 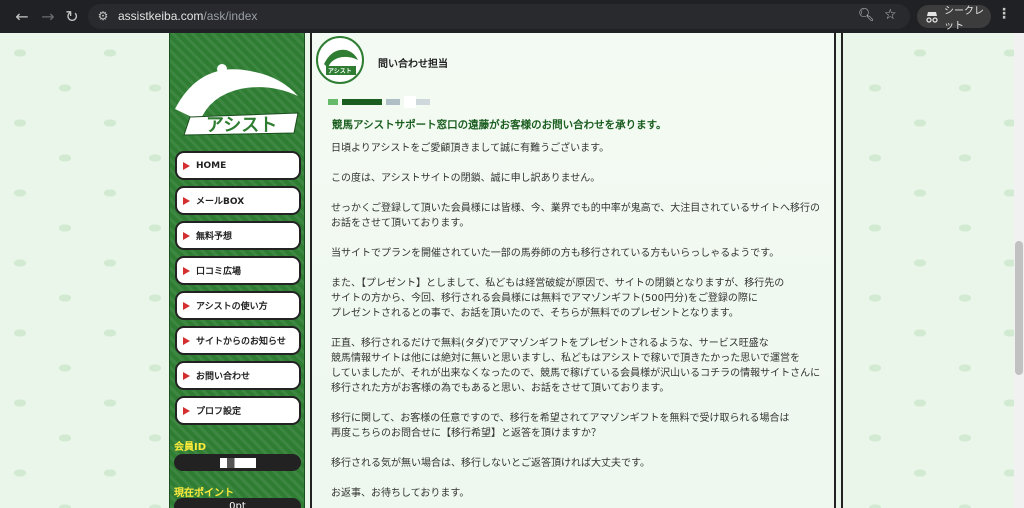 I want to click on page-scrollbar, so click(x=1019, y=270).